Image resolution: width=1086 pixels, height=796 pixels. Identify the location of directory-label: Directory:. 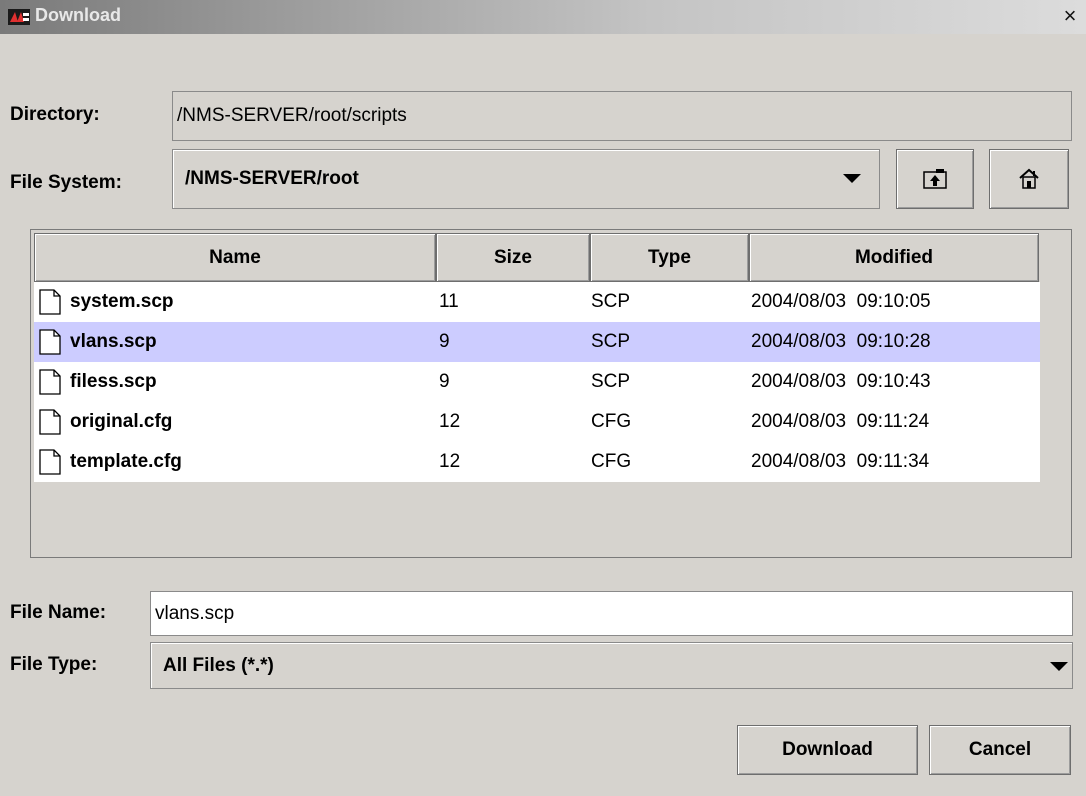
(55, 114).